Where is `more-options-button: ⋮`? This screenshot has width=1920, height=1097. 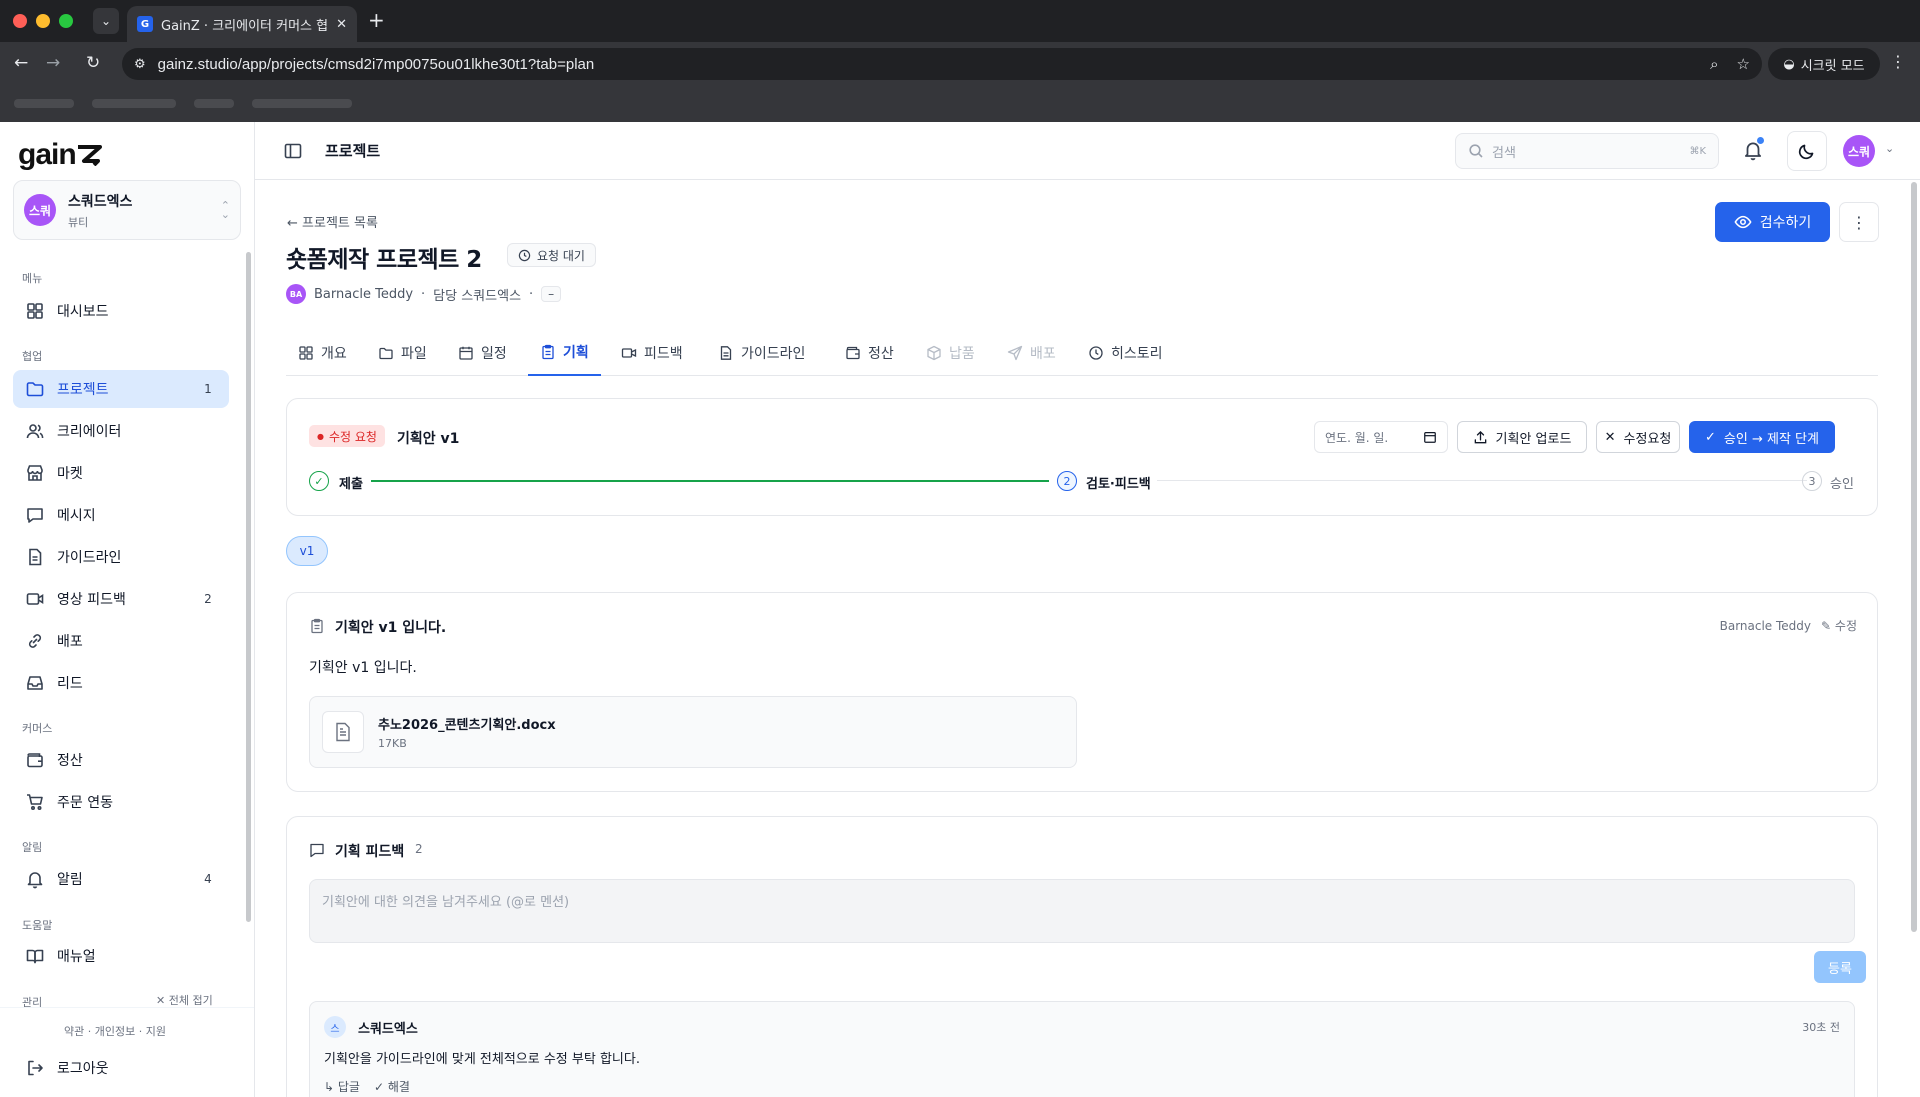
more-options-button: ⋮ is located at coordinates (1859, 222).